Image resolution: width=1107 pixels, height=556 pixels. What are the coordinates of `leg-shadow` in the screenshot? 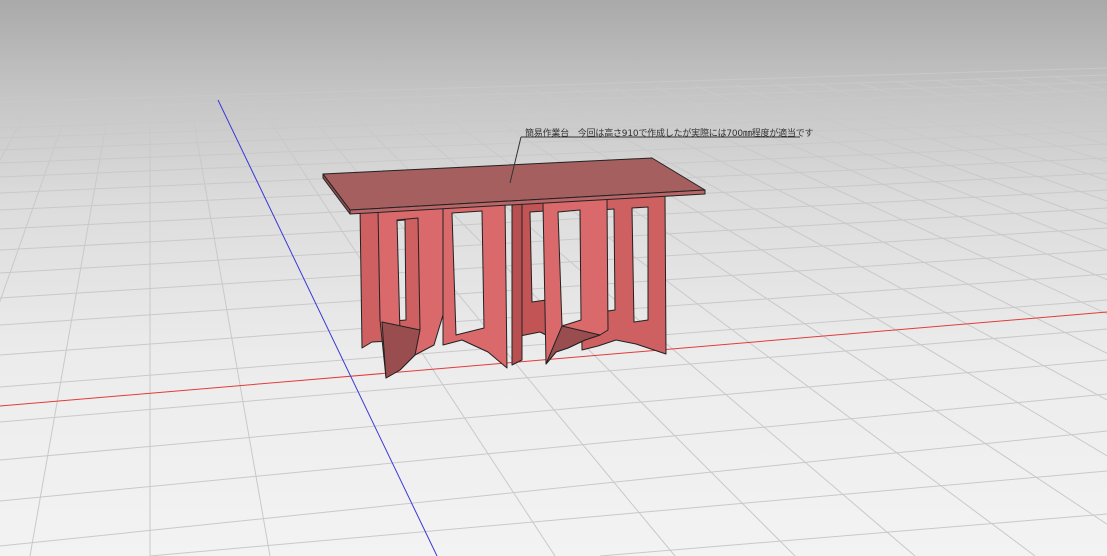 It's located at (401, 350).